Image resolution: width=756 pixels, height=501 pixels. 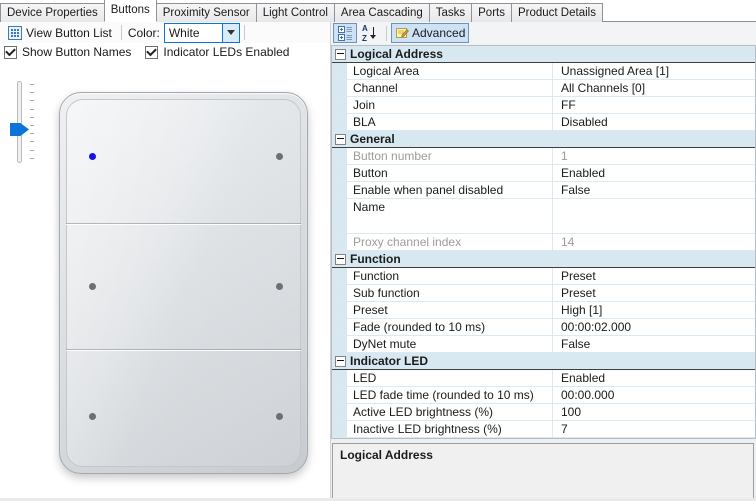 I want to click on tab-product-details: Product Details, so click(x=556, y=12).